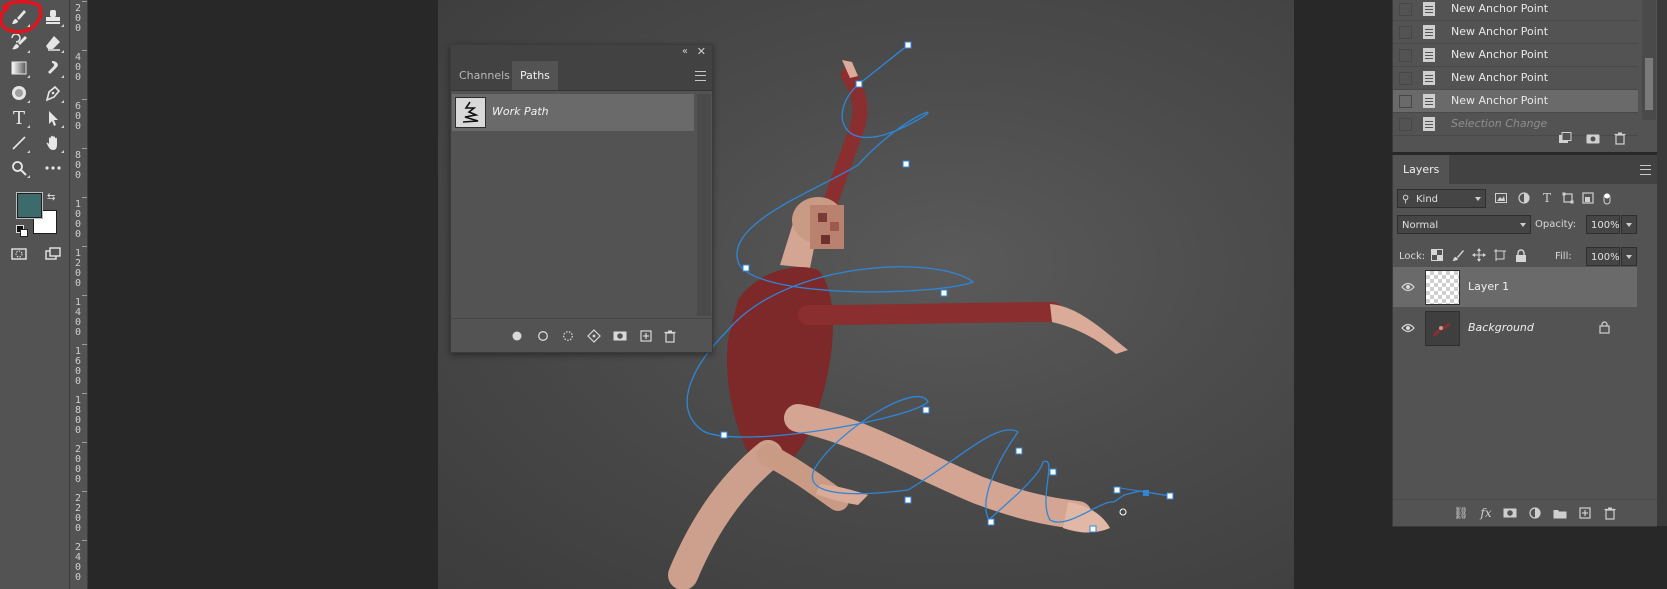 This screenshot has width=1667, height=589. I want to click on make-work-path-icon, so click(594, 336).